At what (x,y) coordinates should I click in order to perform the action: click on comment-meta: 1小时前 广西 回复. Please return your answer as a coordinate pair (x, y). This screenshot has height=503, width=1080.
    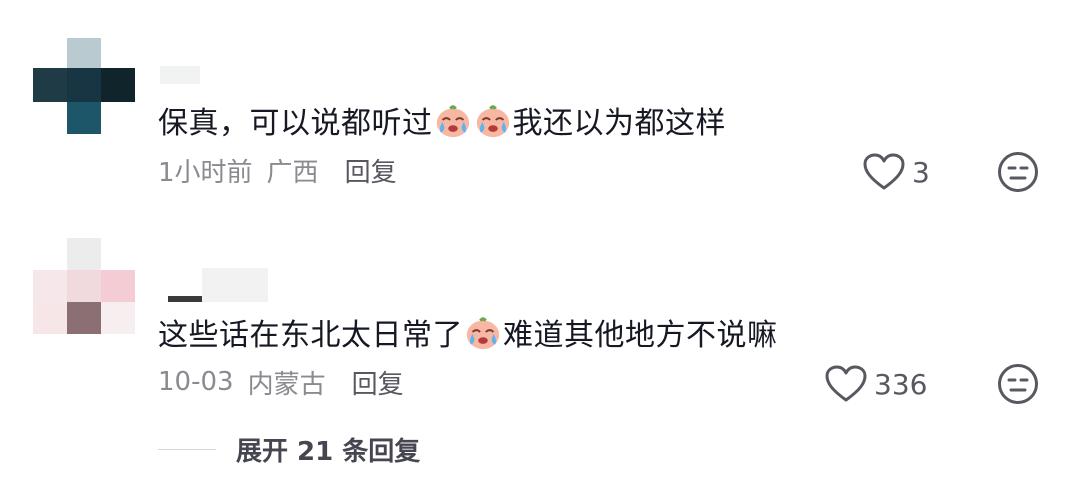
    Looking at the image, I should click on (277, 170).